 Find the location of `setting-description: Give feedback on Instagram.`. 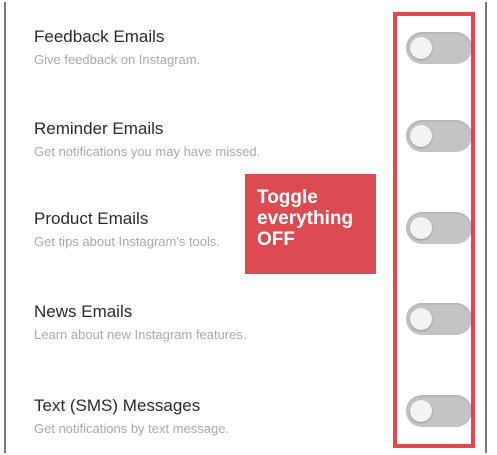

setting-description: Give feedback on Instagram. is located at coordinates (117, 59).